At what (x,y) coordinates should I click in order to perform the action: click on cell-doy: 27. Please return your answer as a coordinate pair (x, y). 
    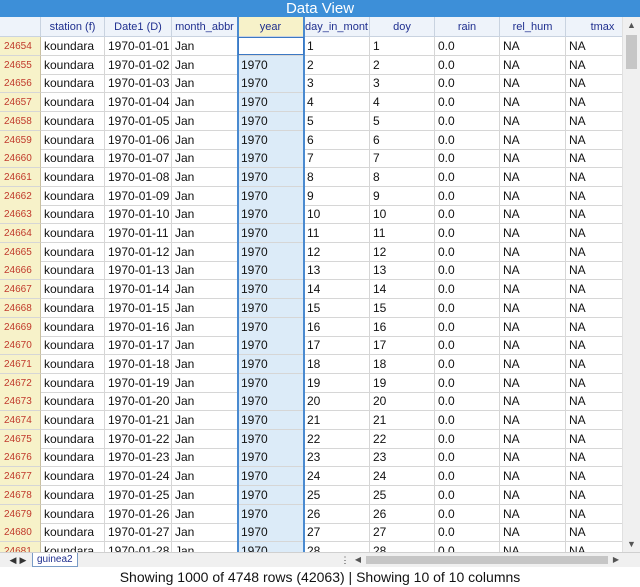
    Looking at the image, I should click on (402, 533).